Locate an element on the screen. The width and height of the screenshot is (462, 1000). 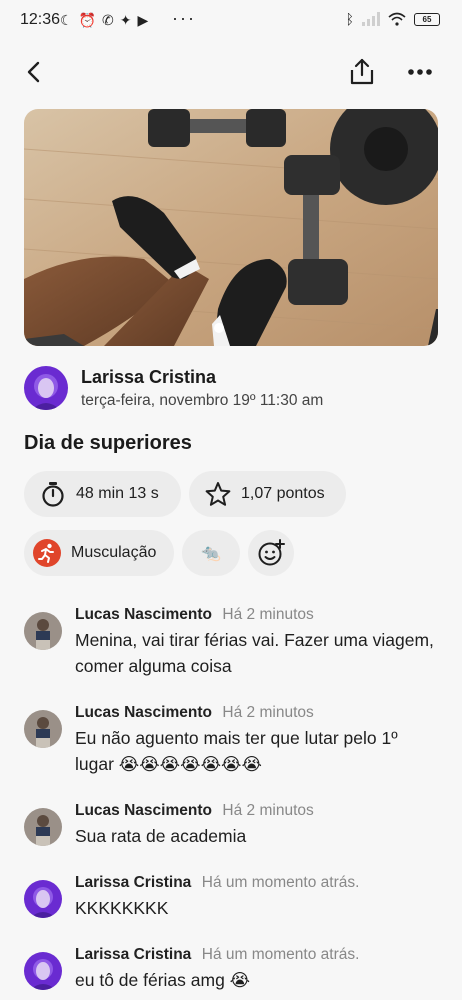
whatsapp-icon: ✆ is located at coordinates (108, 20).